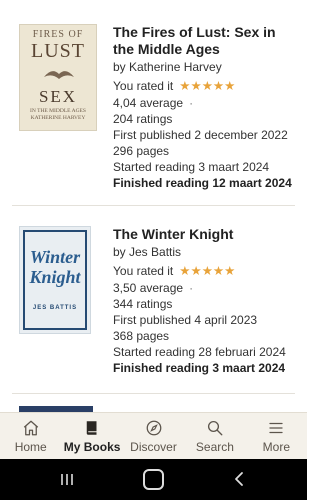 Image resolution: width=320 pixels, height=500 pixels. Describe the element at coordinates (276, 436) in the screenshot. I see `tab-more: More` at that location.